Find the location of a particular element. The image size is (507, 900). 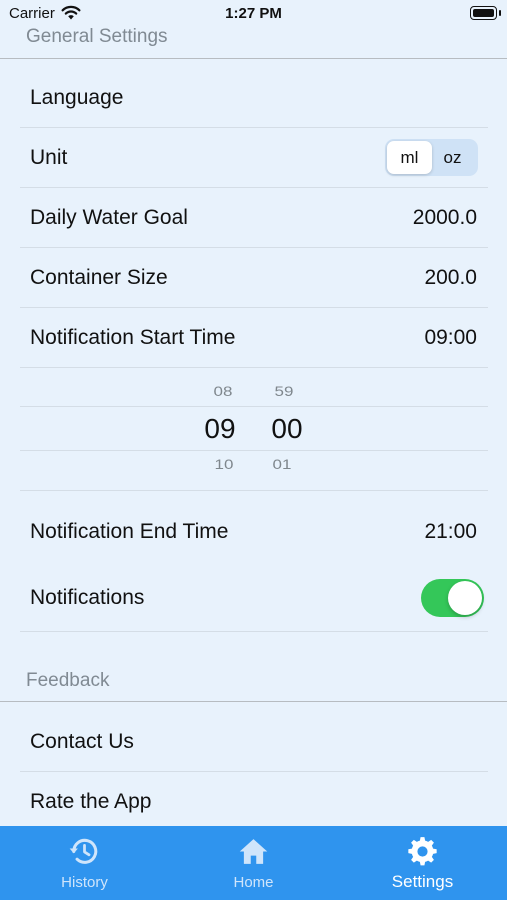

history-icon is located at coordinates (83, 851).